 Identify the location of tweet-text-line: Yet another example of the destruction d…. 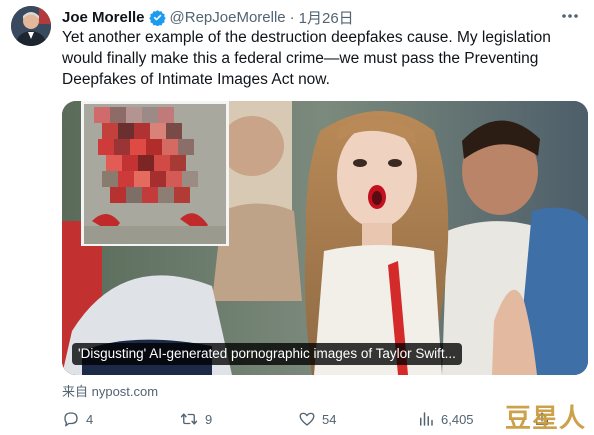
(306, 37).